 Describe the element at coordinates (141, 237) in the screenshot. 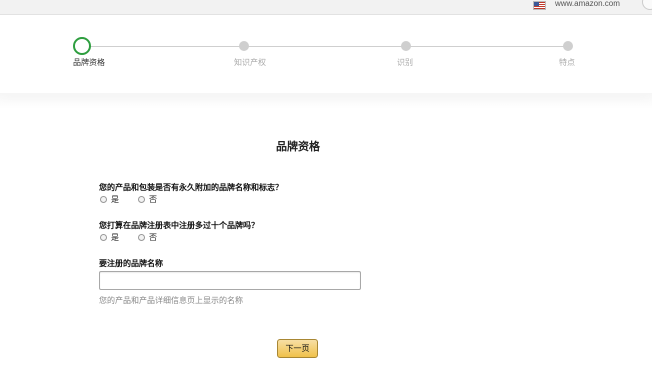

I see `q2-no-radio` at that location.